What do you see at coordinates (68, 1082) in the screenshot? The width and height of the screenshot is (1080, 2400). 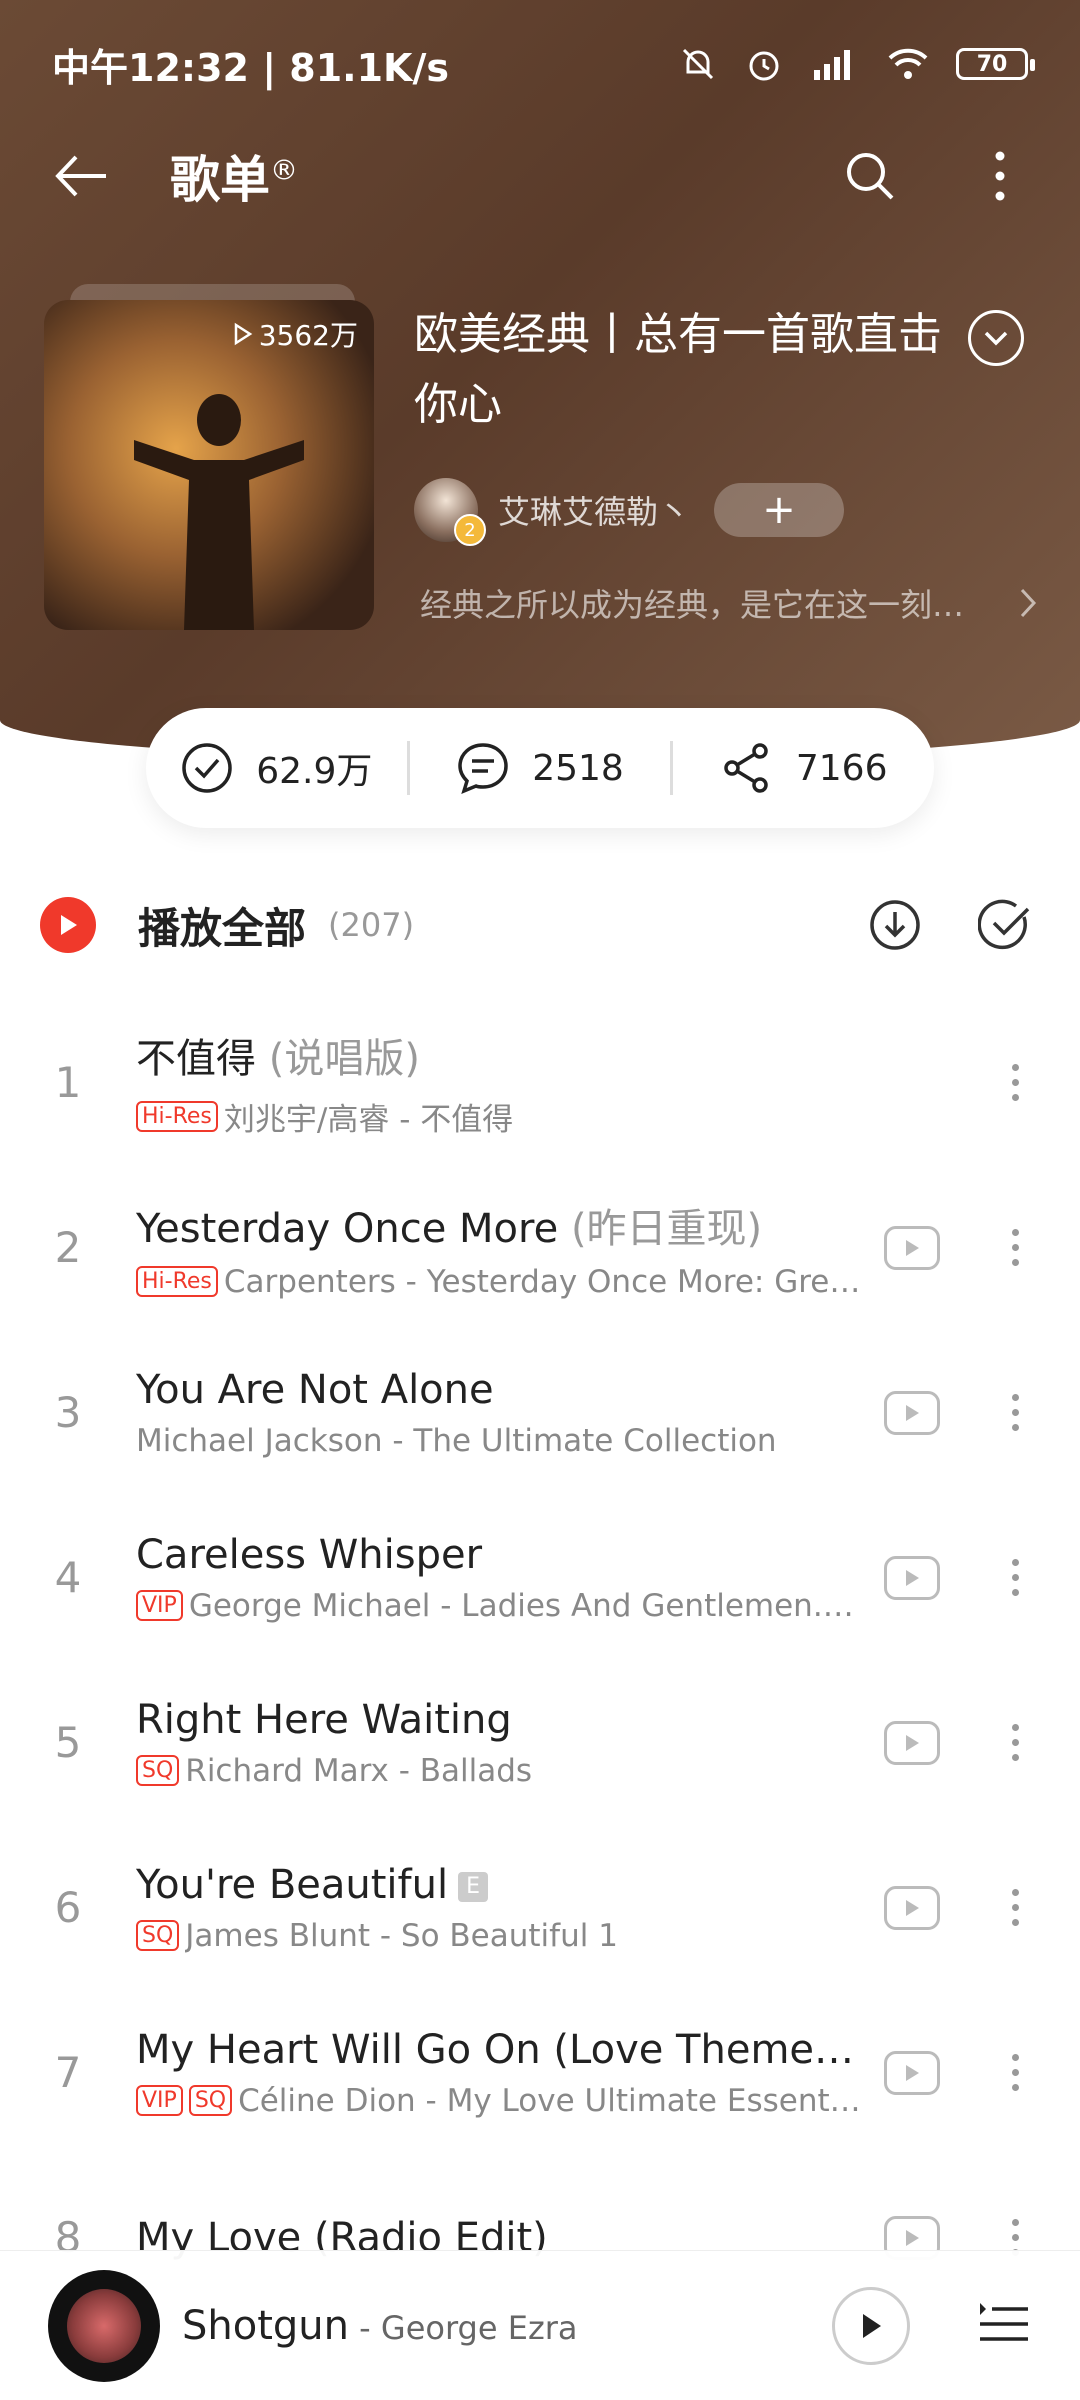 I see `song-number: 1` at bounding box center [68, 1082].